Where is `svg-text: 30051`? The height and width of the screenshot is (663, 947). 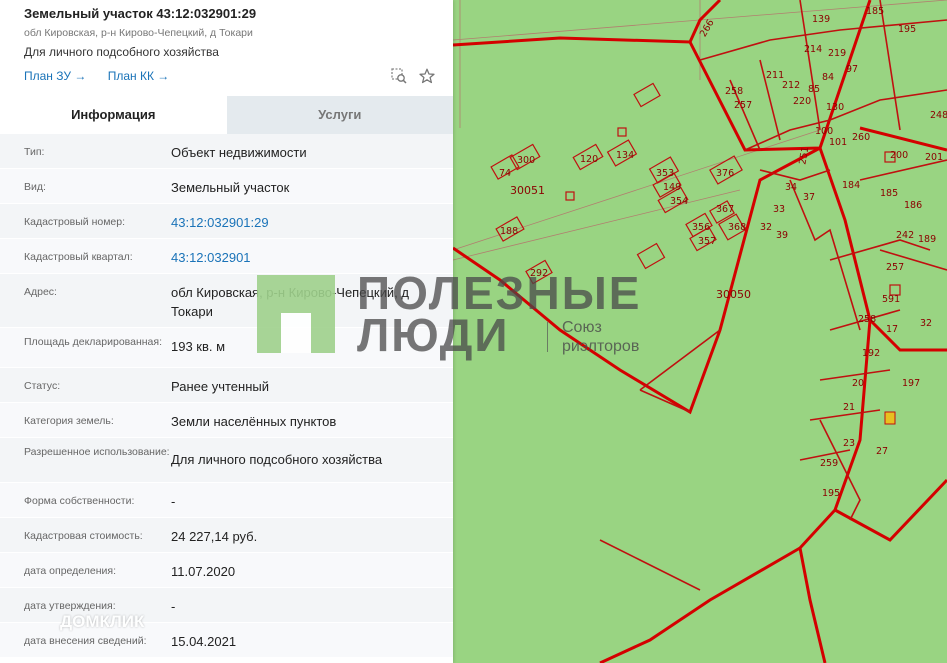
svg-text: 30051 is located at coordinates (527, 190).